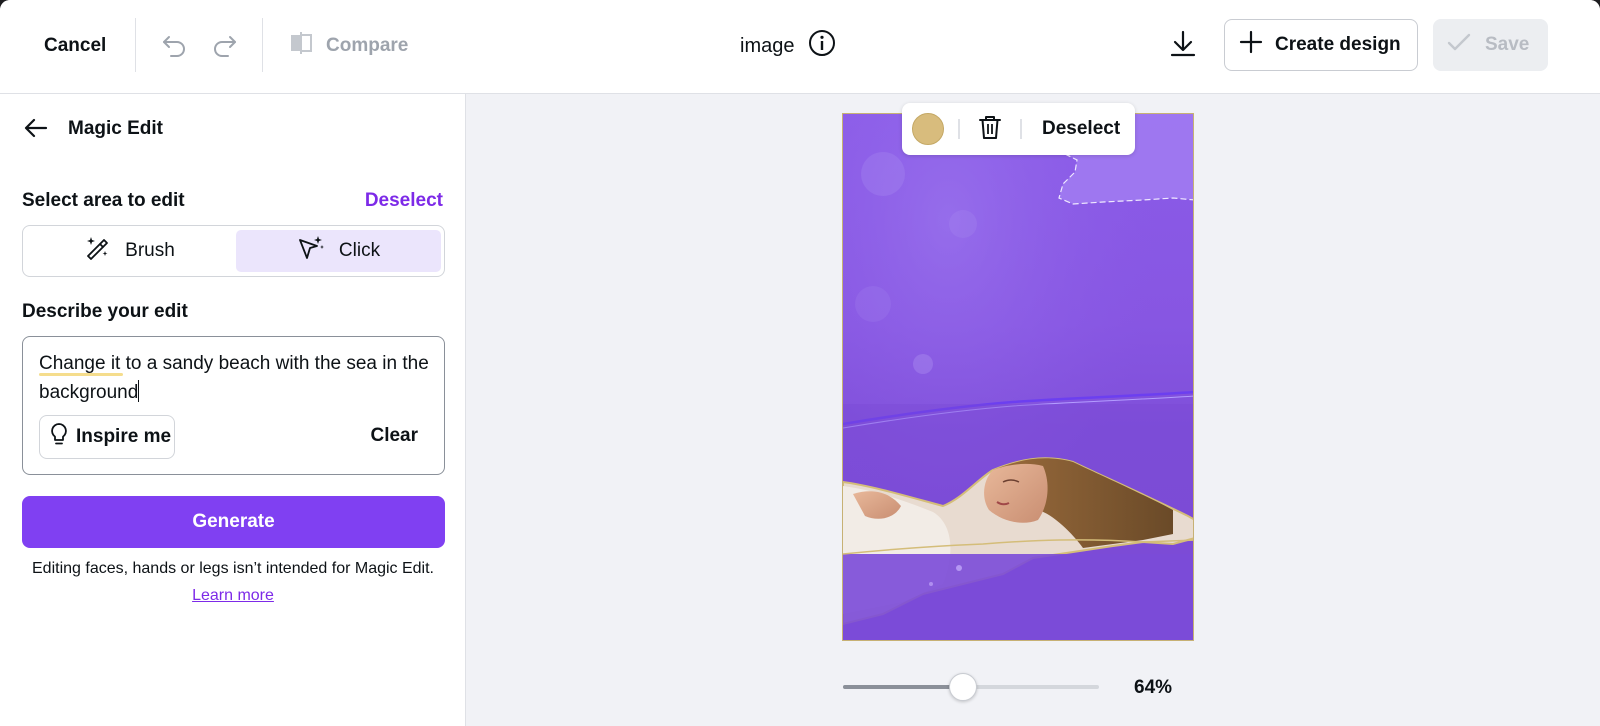  I want to click on clear-button: Clear, so click(394, 436).